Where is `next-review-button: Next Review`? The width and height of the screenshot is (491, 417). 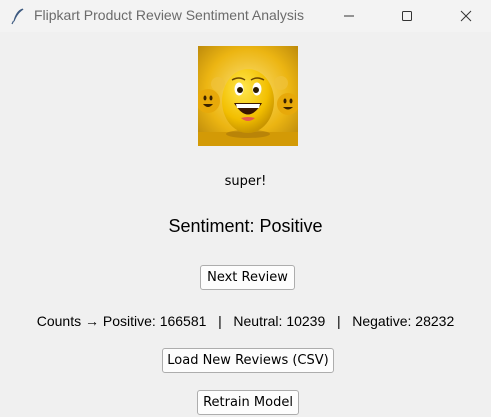 next-review-button: Next Review is located at coordinates (247, 277).